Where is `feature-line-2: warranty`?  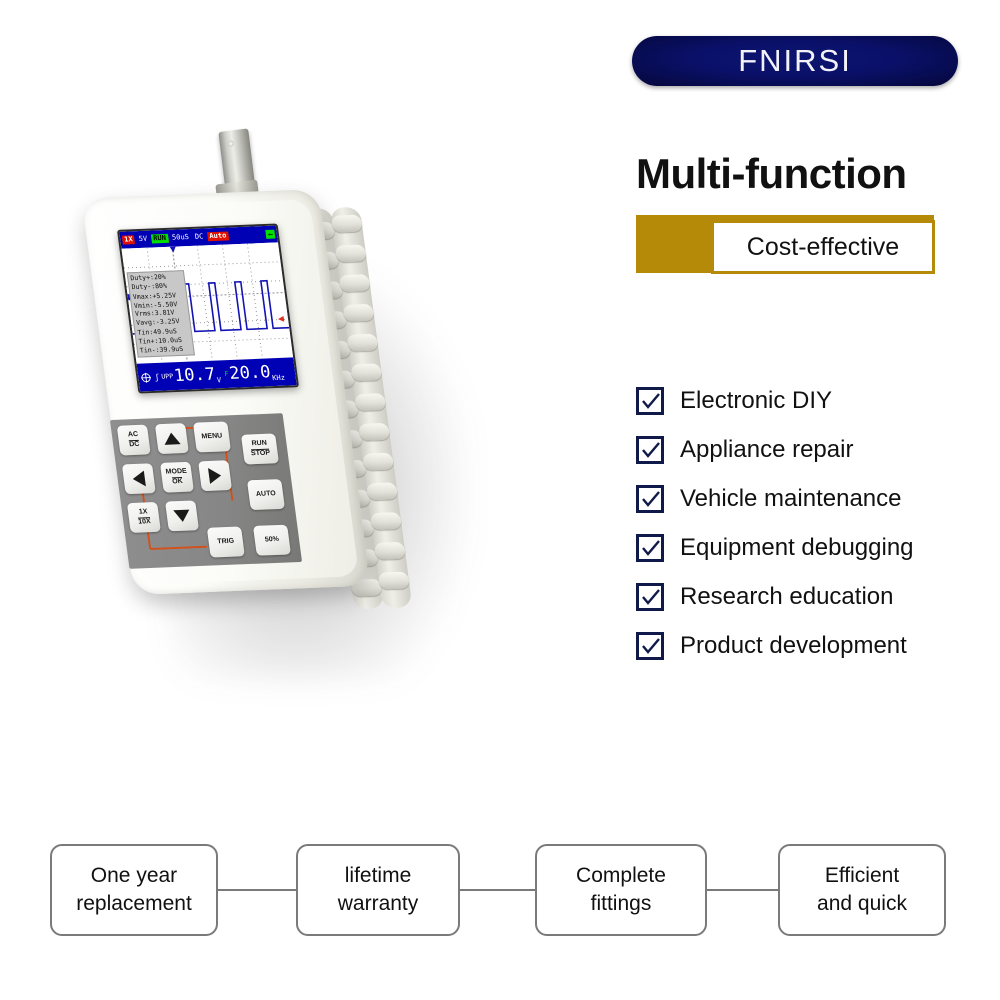 feature-line-2: warranty is located at coordinates (378, 903).